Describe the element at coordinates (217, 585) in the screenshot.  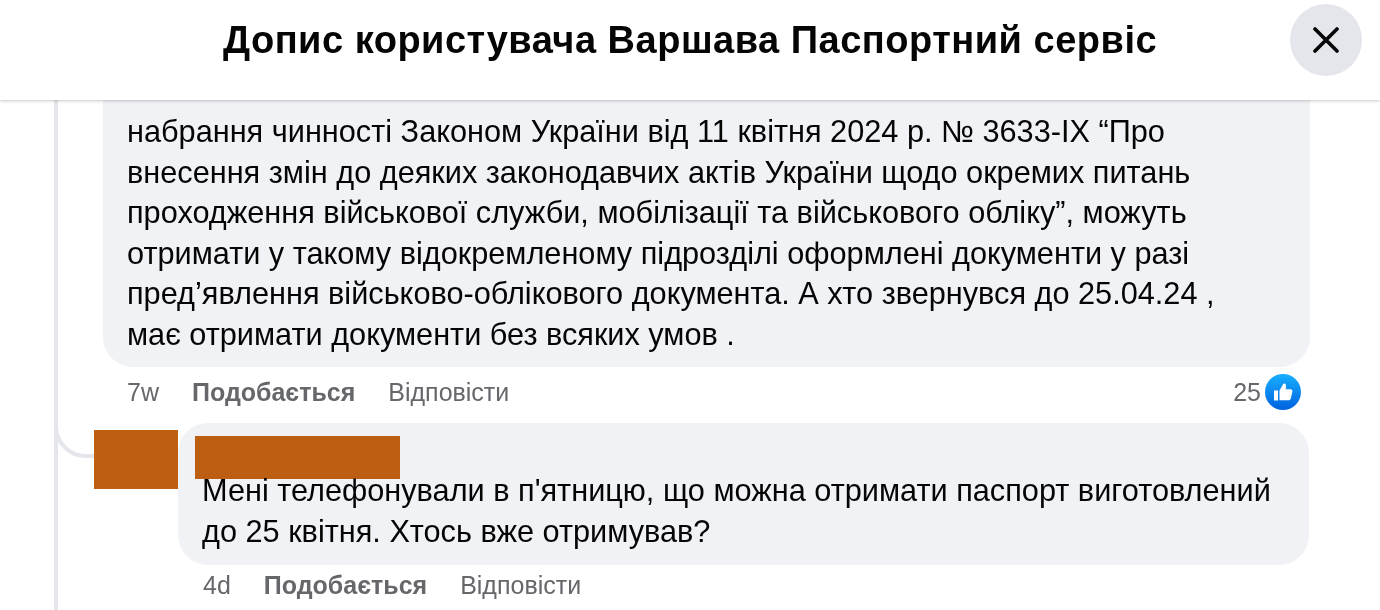
I see `comment-time: 4d` at that location.